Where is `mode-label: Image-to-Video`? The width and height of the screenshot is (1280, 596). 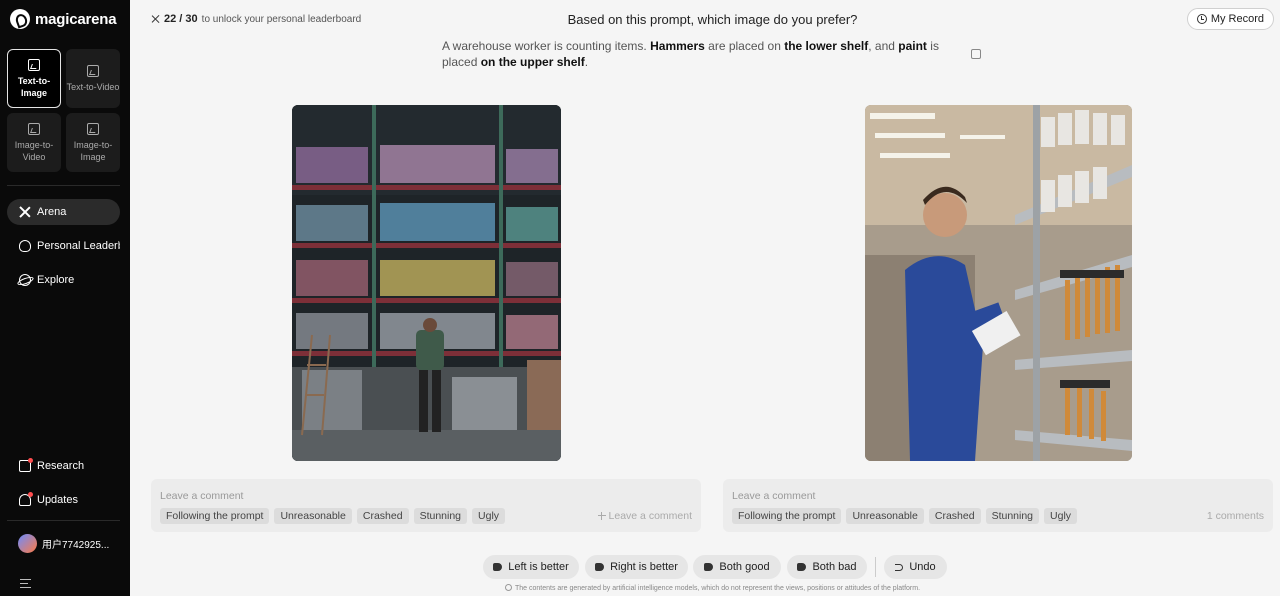
mode-label: Image-to-Video is located at coordinates (34, 150).